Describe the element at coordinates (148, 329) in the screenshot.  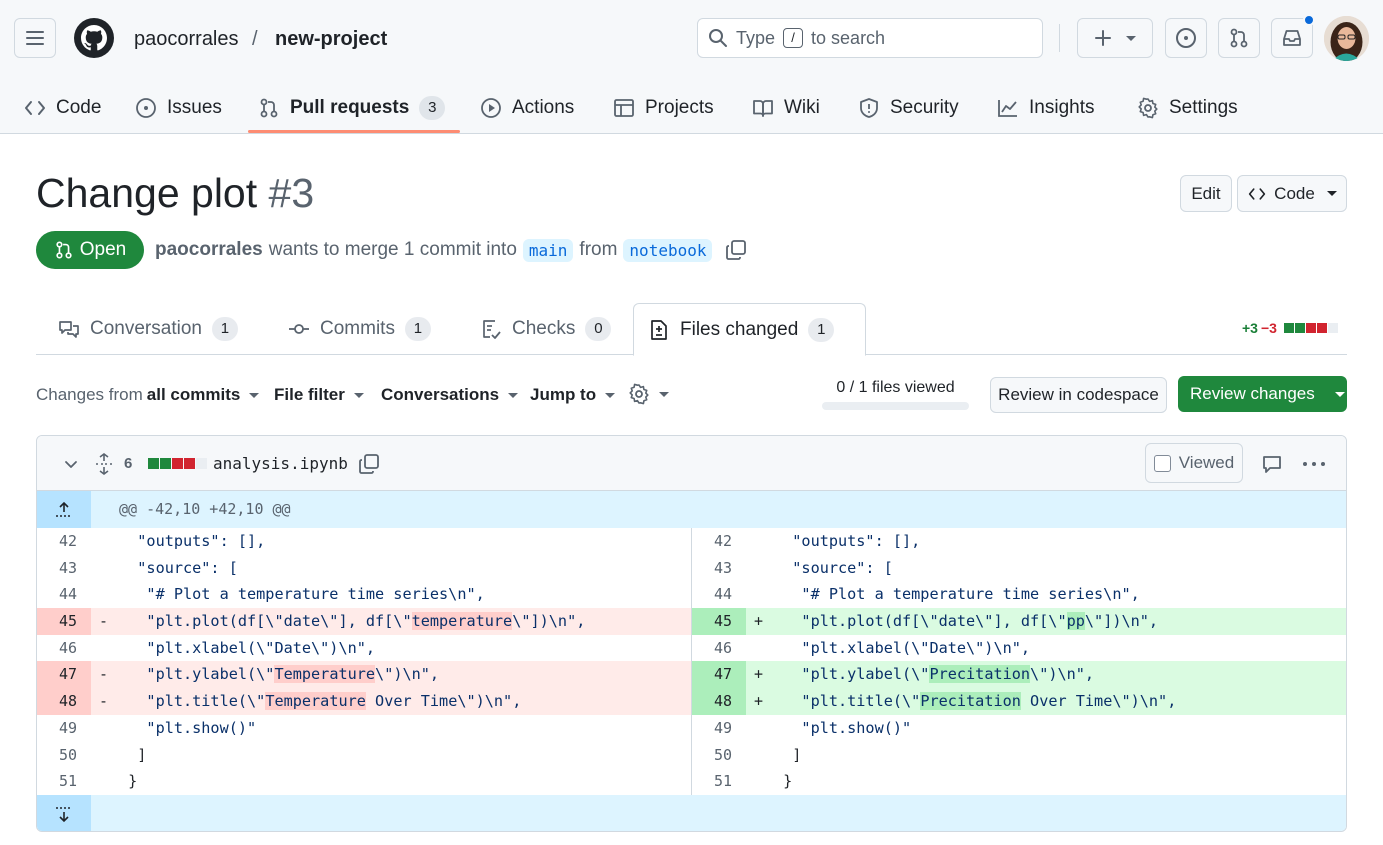
I see `tab-conversation: Conversation 1` at that location.